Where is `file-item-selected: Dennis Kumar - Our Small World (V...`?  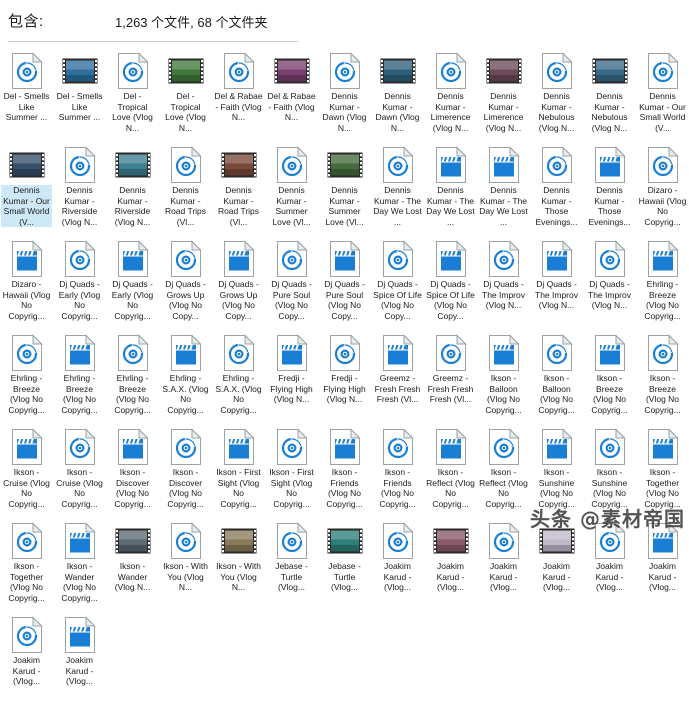 file-item-selected: Dennis Kumar - Our Small World (V... is located at coordinates (26, 189).